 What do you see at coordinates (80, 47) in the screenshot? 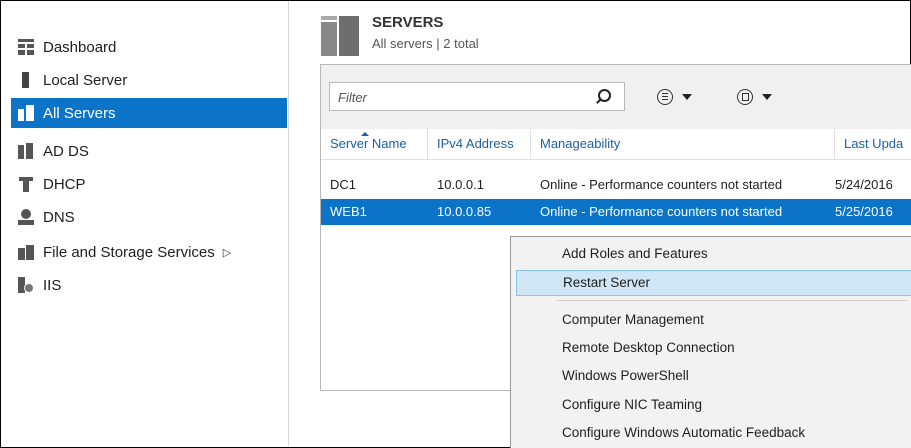
I see `sidebar-item-label: Dashboard` at bounding box center [80, 47].